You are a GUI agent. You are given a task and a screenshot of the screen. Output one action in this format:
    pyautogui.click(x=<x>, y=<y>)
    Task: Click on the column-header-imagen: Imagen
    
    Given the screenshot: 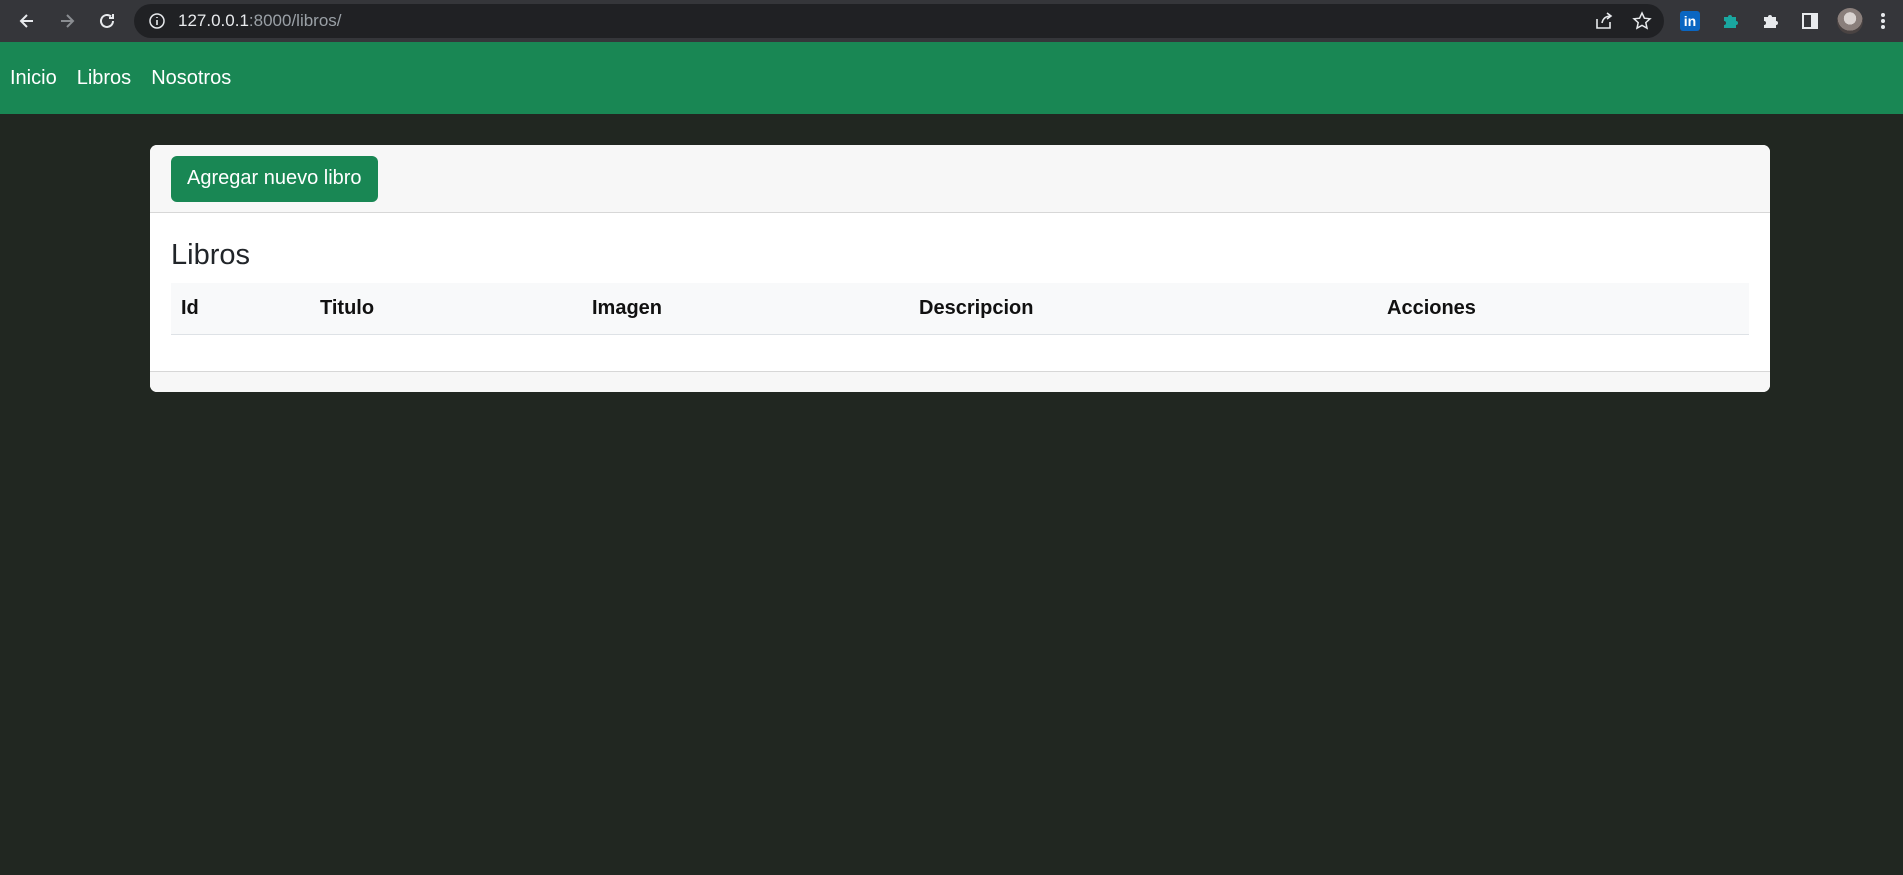 What is the action you would take?
    pyautogui.click(x=627, y=307)
    